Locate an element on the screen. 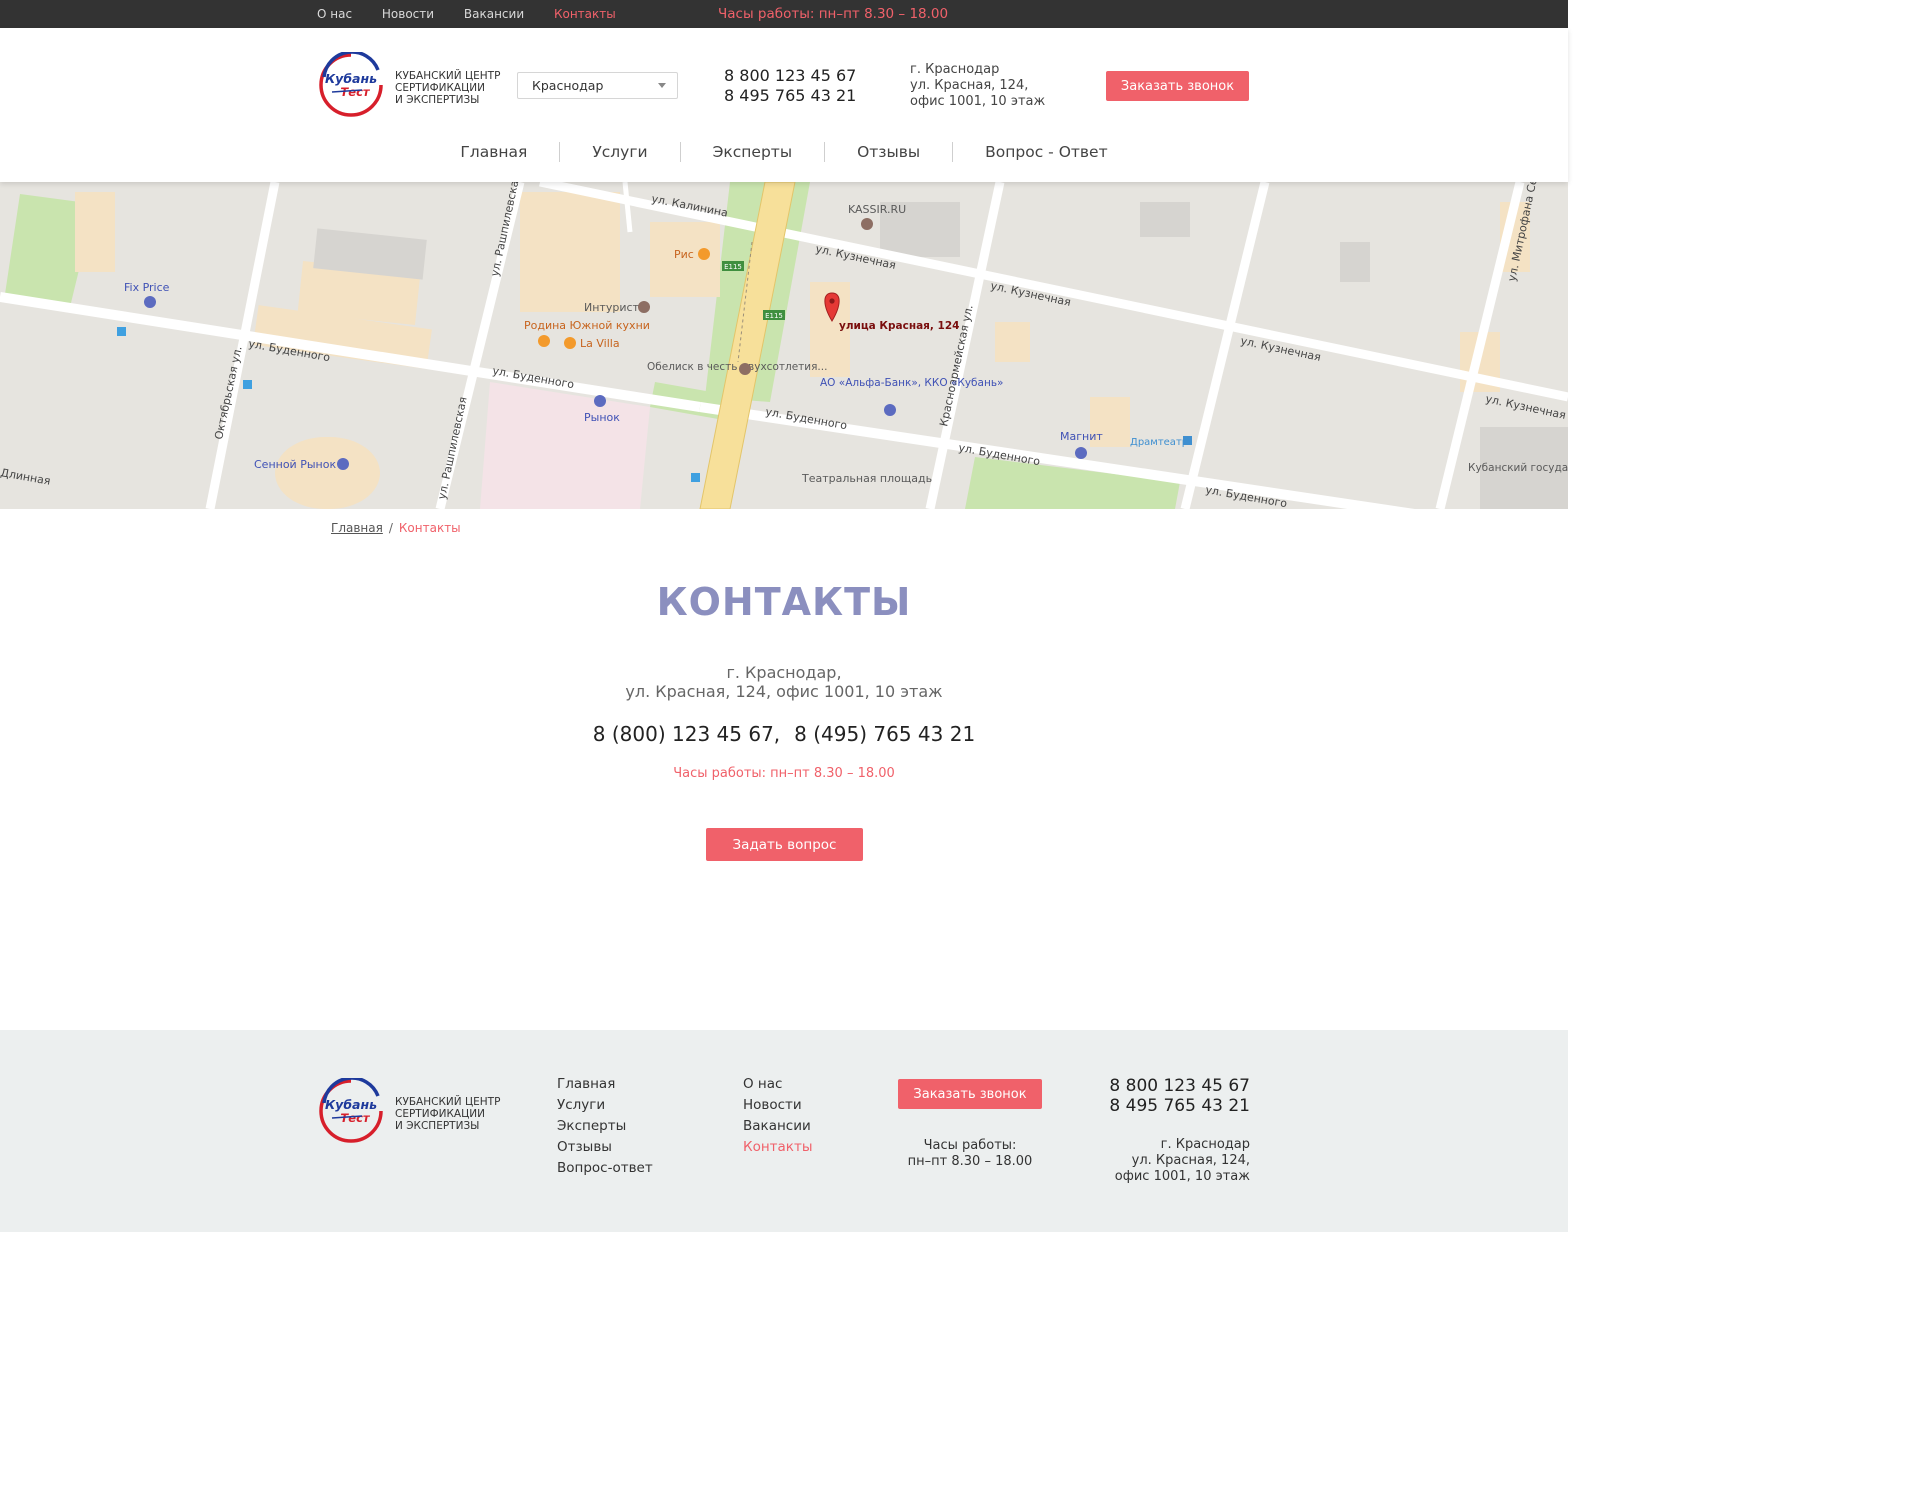 The width and height of the screenshot is (1920, 1509). contacts-phone-text: 8 (800) 123 45 67, is located at coordinates (686, 734).